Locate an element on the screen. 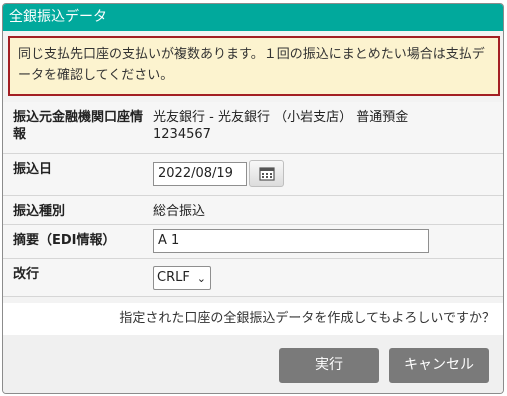  cancel-button: キャンセル is located at coordinates (439, 365).